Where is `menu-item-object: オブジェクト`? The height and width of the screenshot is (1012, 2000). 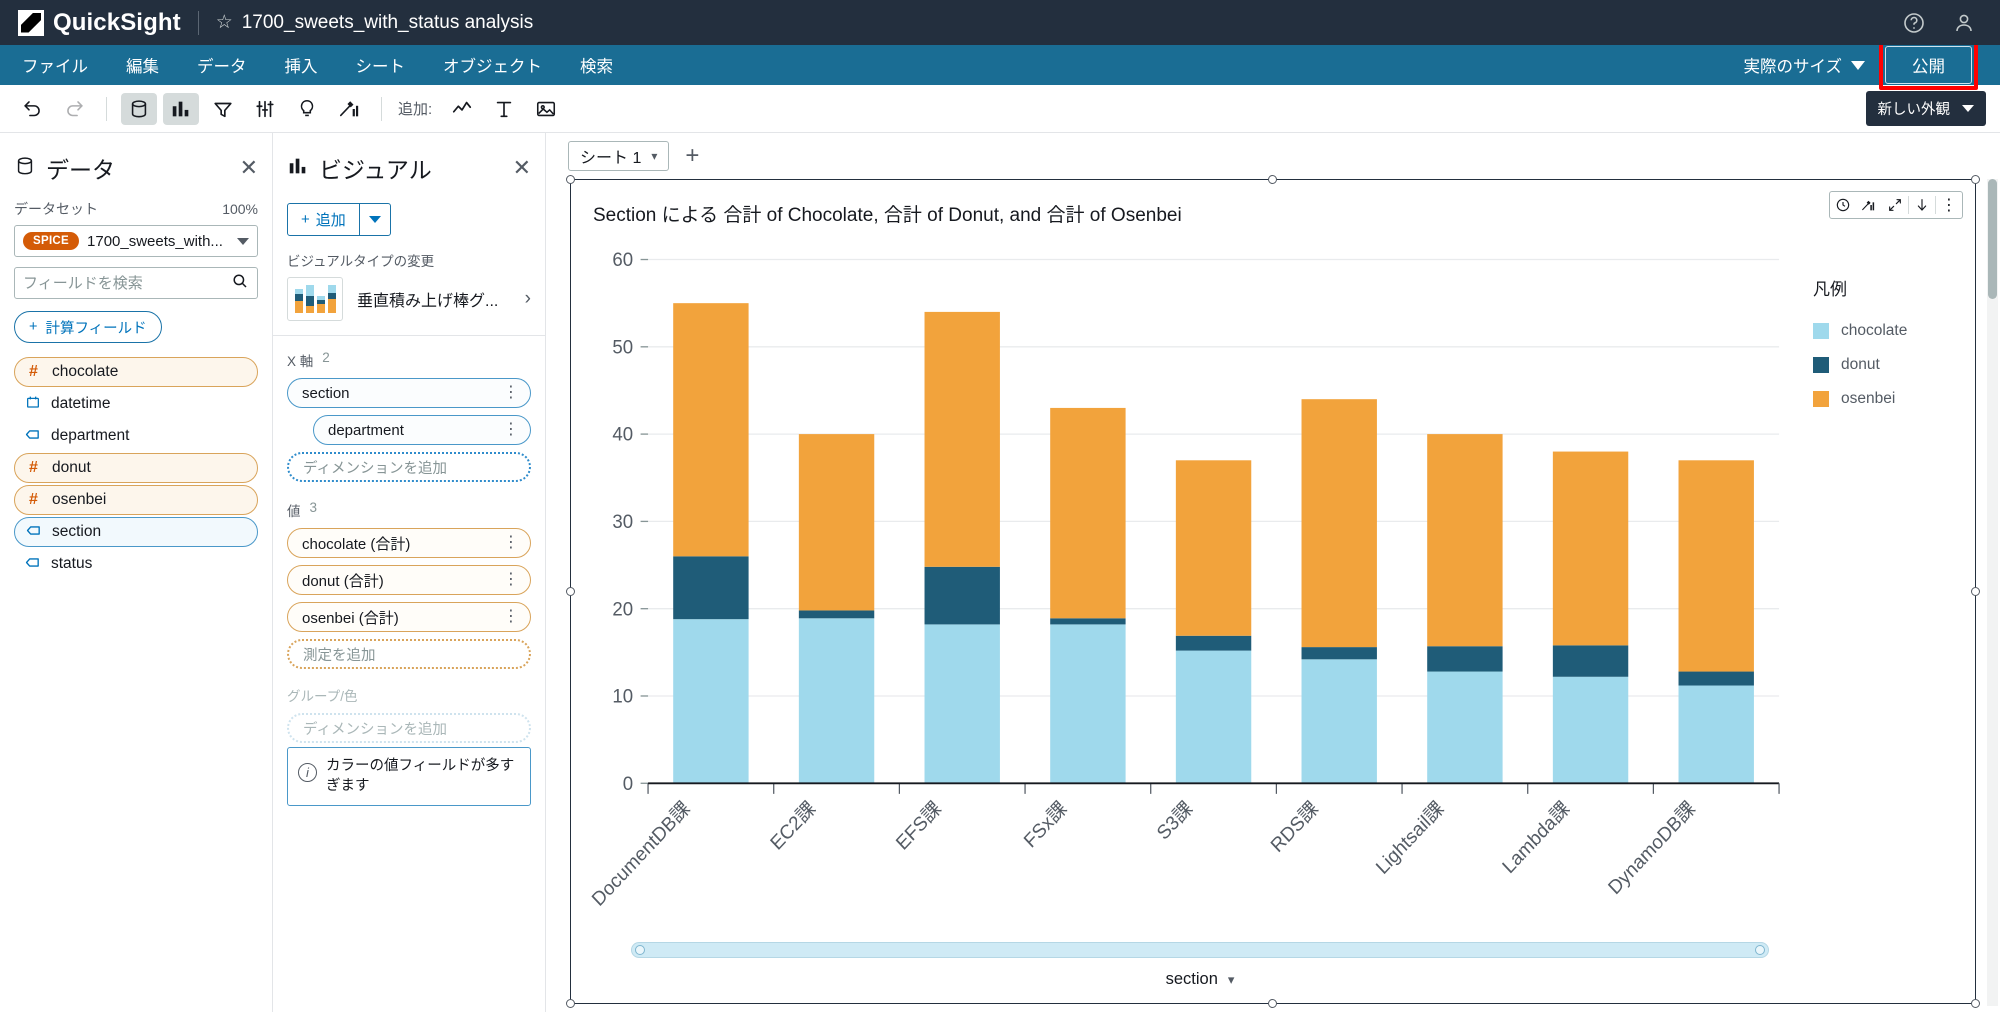
menu-item-object: オブジェクト is located at coordinates (492, 65).